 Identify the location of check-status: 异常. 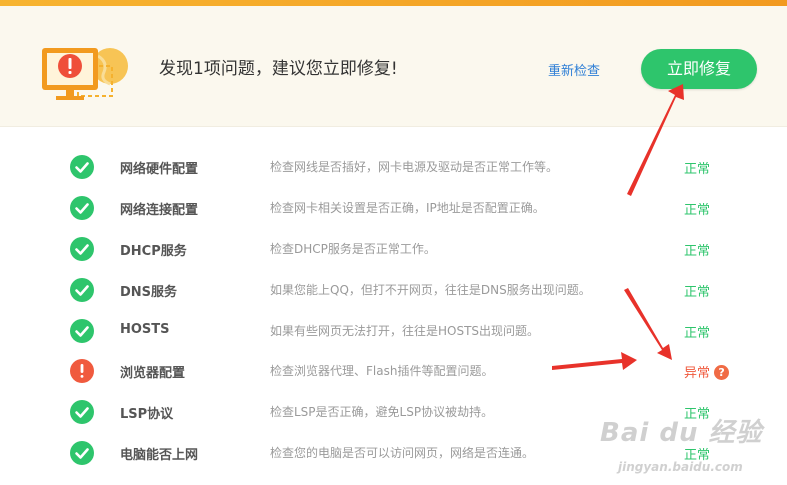
(697, 373).